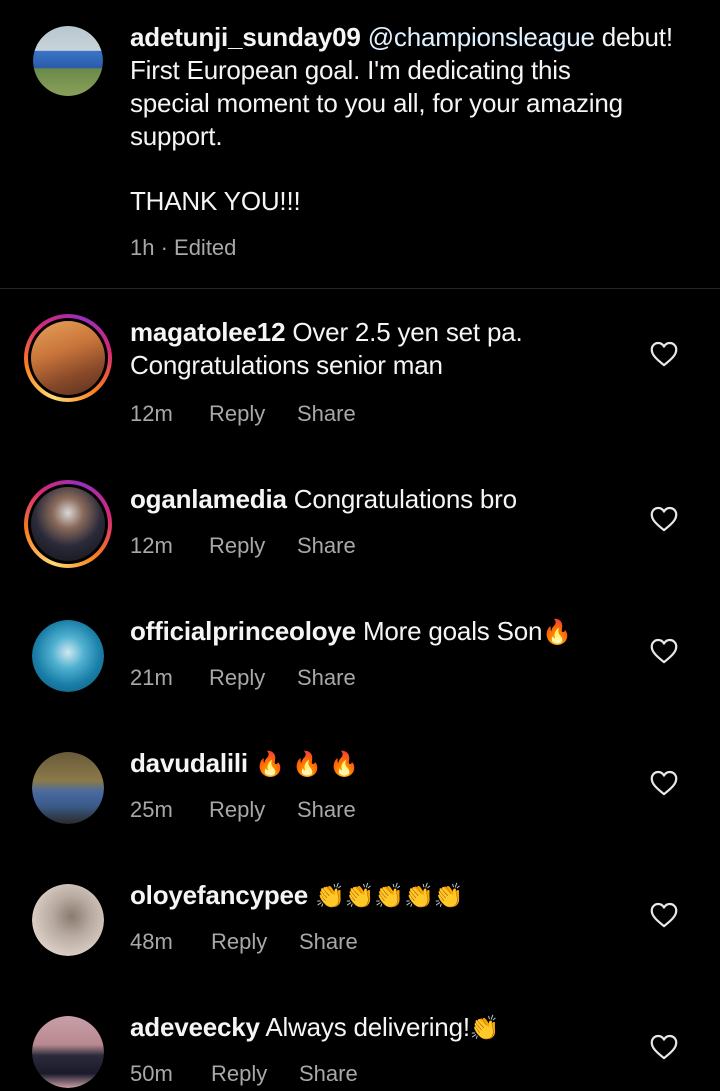 This screenshot has height=1091, width=720. I want to click on clap-emoji: 👏, so click(484, 1028).